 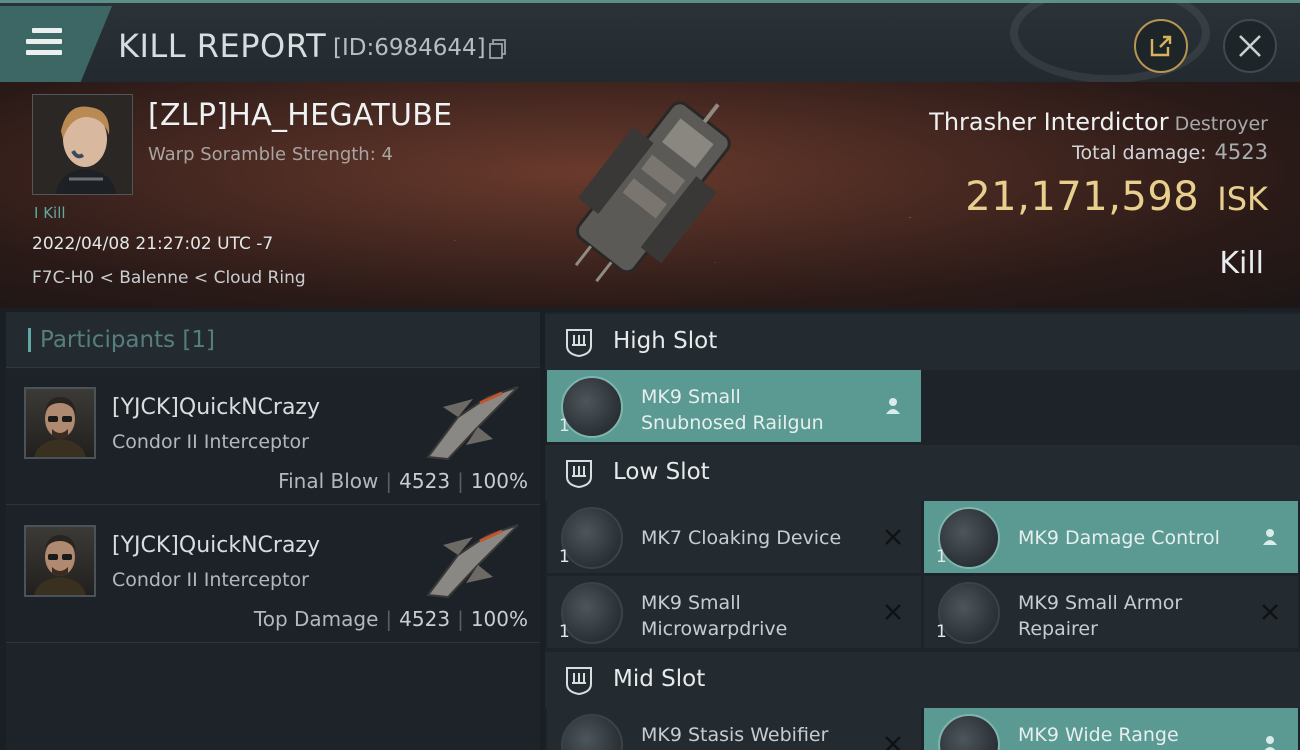 What do you see at coordinates (44, 44) in the screenshot?
I see `hamburger-menu-icon` at bounding box center [44, 44].